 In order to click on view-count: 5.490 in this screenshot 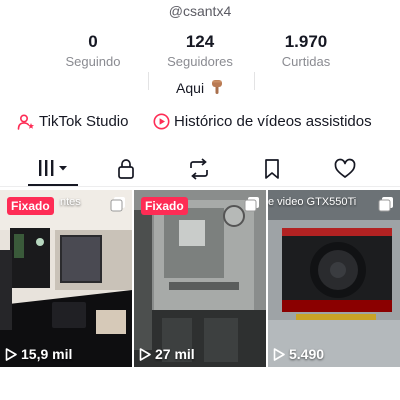, I will do `click(298, 354)`.